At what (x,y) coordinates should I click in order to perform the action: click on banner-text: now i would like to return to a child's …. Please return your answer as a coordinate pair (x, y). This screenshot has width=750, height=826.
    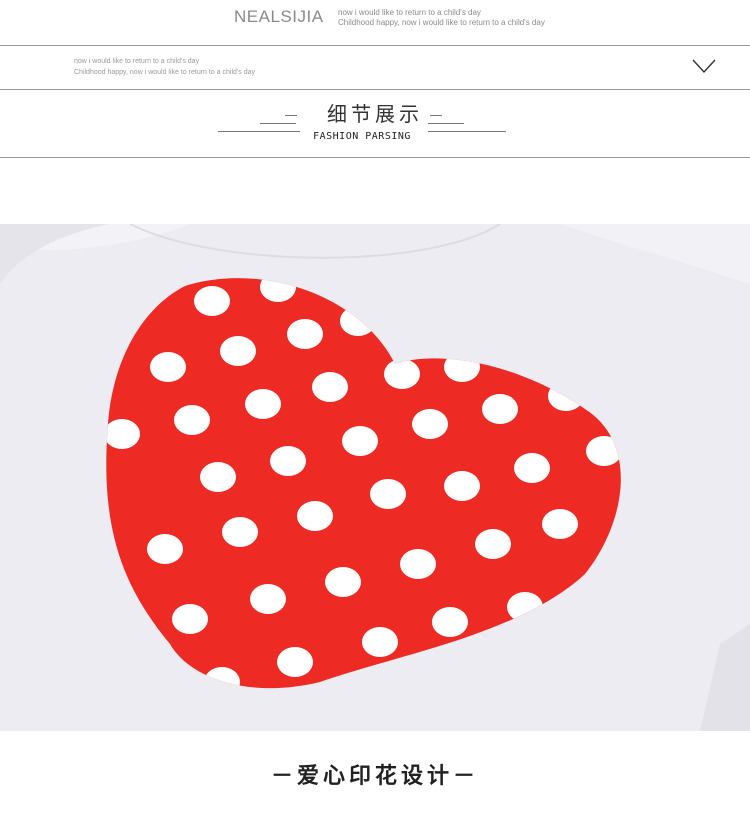
    Looking at the image, I should click on (164, 67).